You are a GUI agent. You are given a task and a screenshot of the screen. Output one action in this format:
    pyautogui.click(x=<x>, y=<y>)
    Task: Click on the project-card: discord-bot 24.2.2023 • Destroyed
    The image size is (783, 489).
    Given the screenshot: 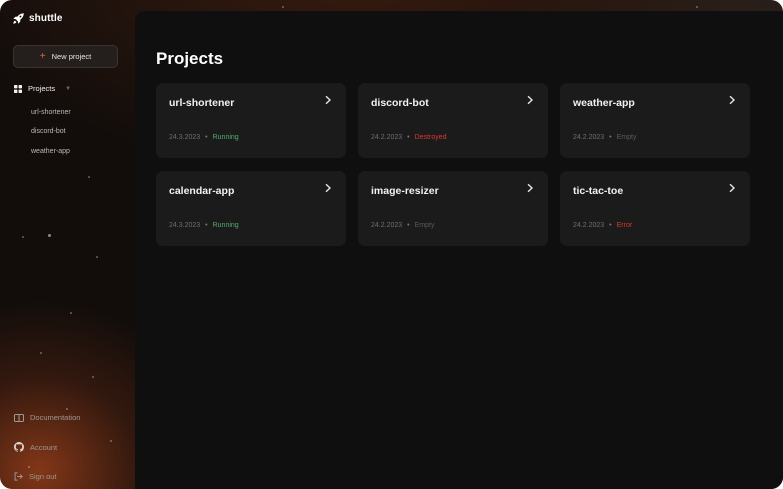 What is the action you would take?
    pyautogui.click(x=453, y=120)
    